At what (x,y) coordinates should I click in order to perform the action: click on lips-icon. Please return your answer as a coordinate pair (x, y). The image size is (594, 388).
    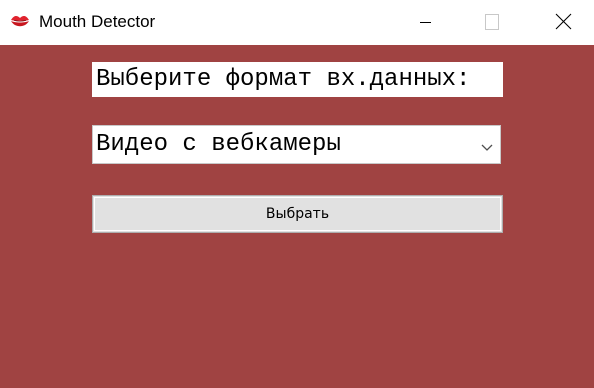
    Looking at the image, I should click on (20, 21).